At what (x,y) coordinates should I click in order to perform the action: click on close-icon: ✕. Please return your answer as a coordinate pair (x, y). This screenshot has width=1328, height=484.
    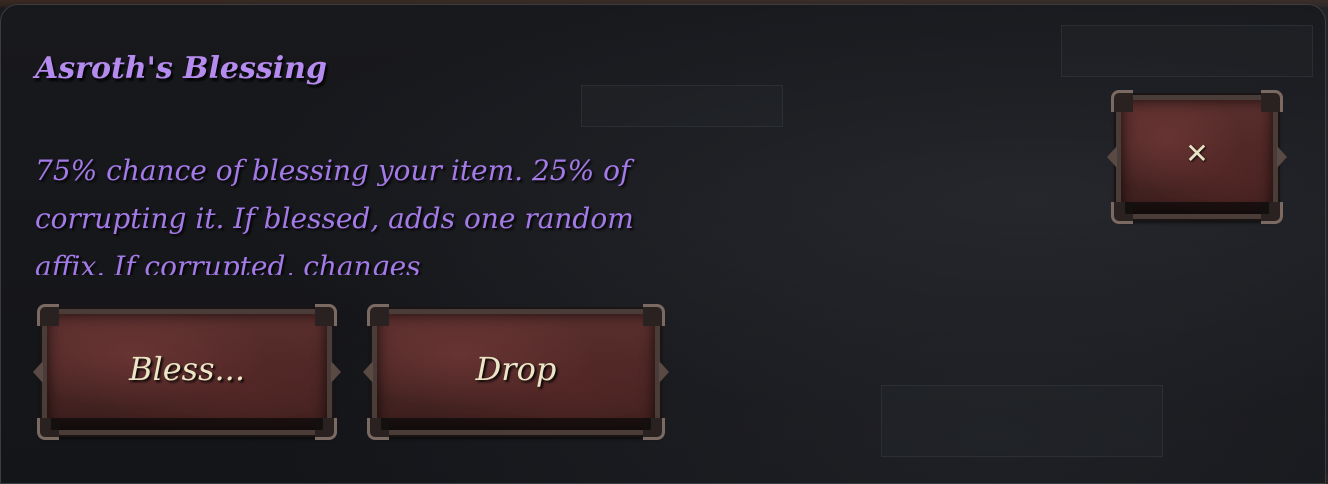
    Looking at the image, I should click on (1197, 153).